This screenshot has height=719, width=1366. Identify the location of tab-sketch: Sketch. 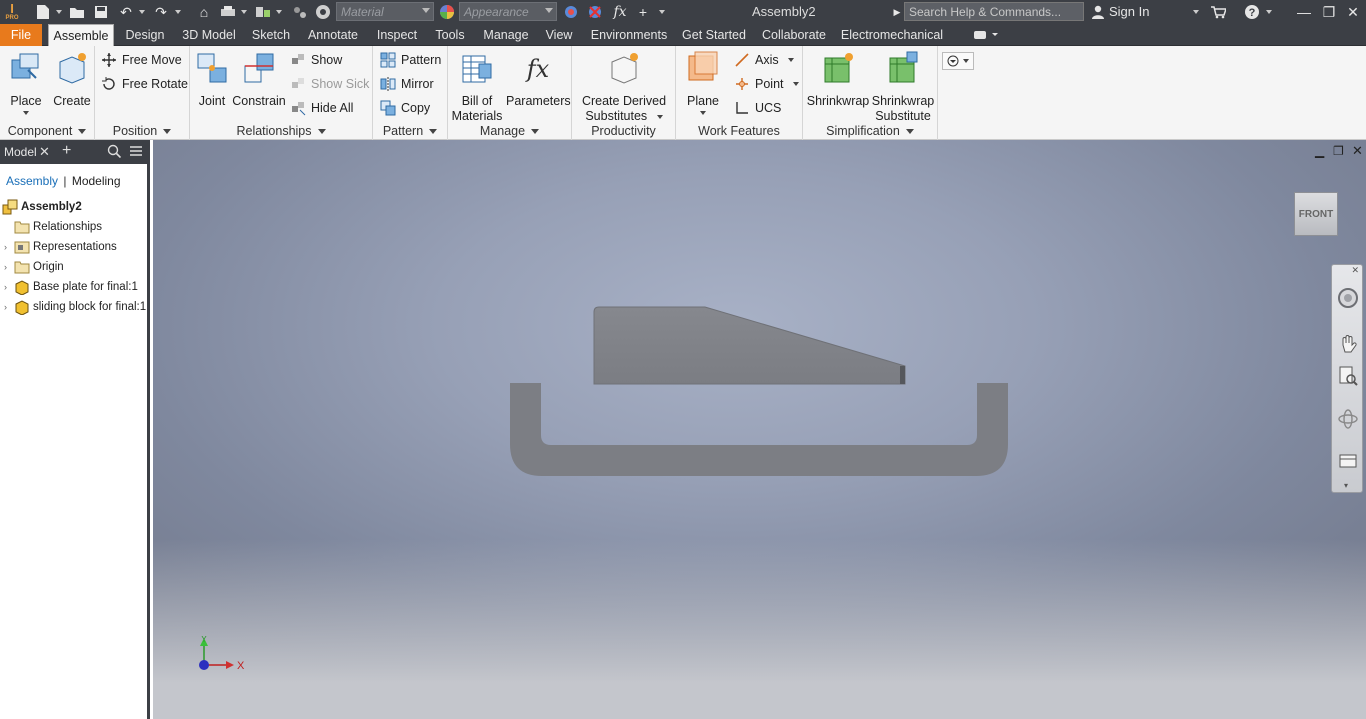
(271, 35).